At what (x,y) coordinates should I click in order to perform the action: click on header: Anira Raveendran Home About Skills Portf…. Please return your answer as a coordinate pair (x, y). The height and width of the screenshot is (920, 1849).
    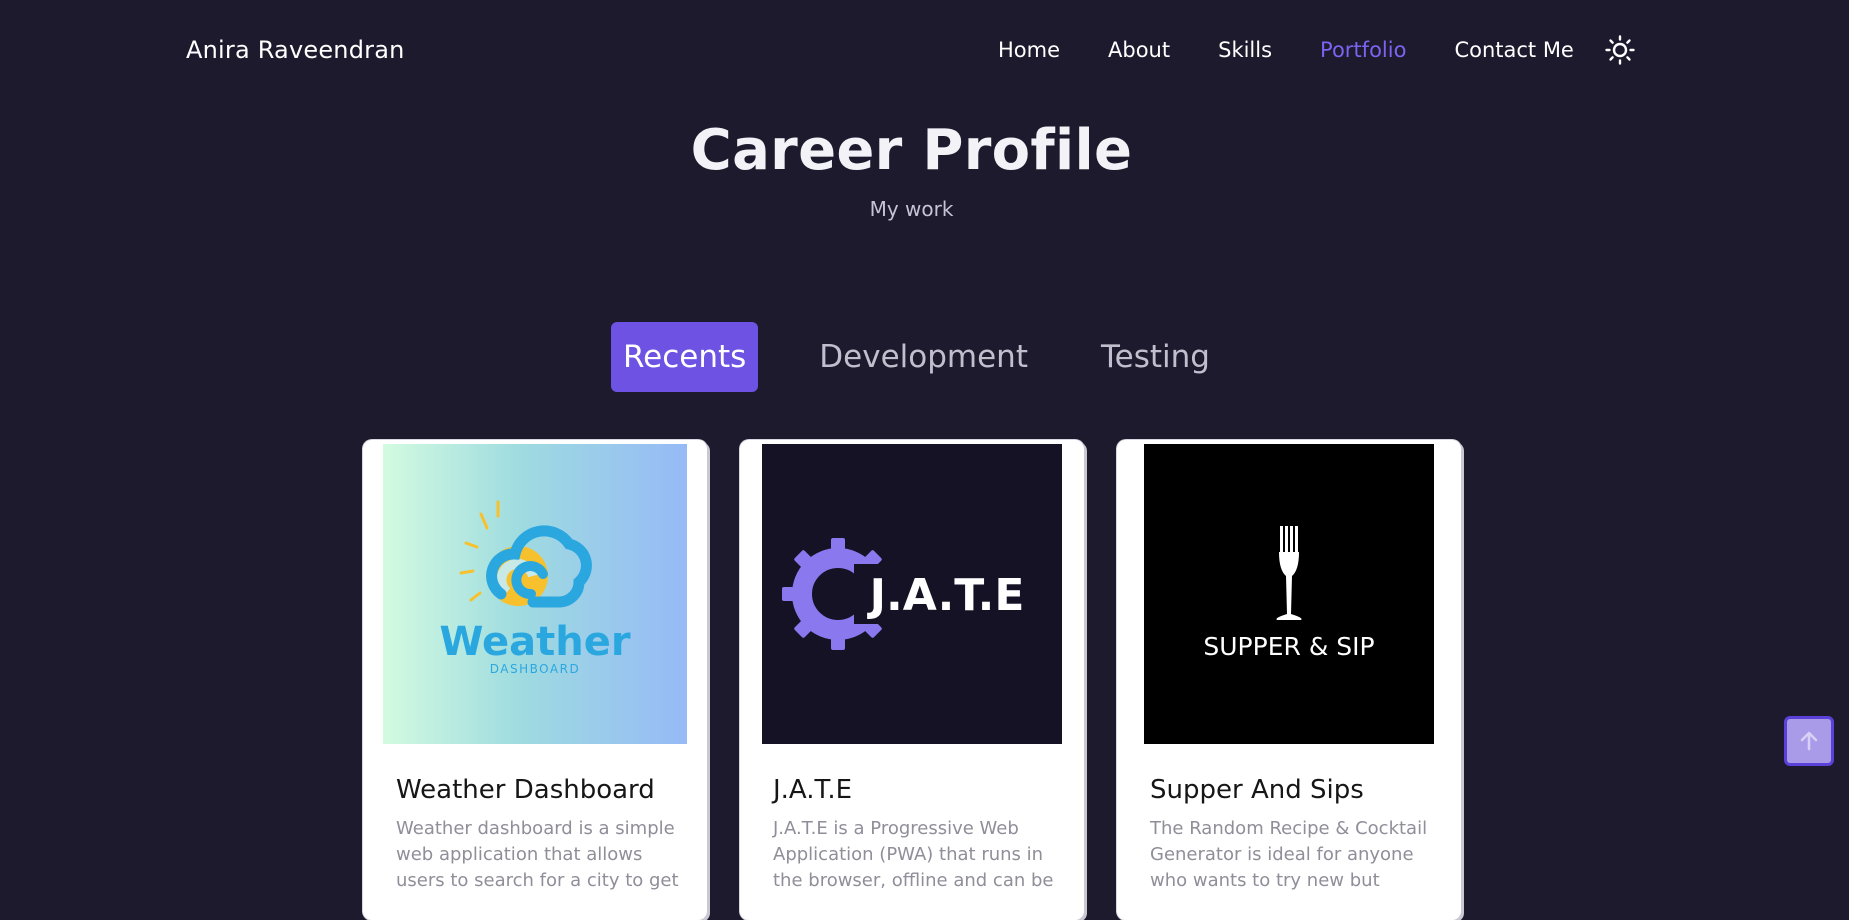
    Looking at the image, I should click on (924, 52).